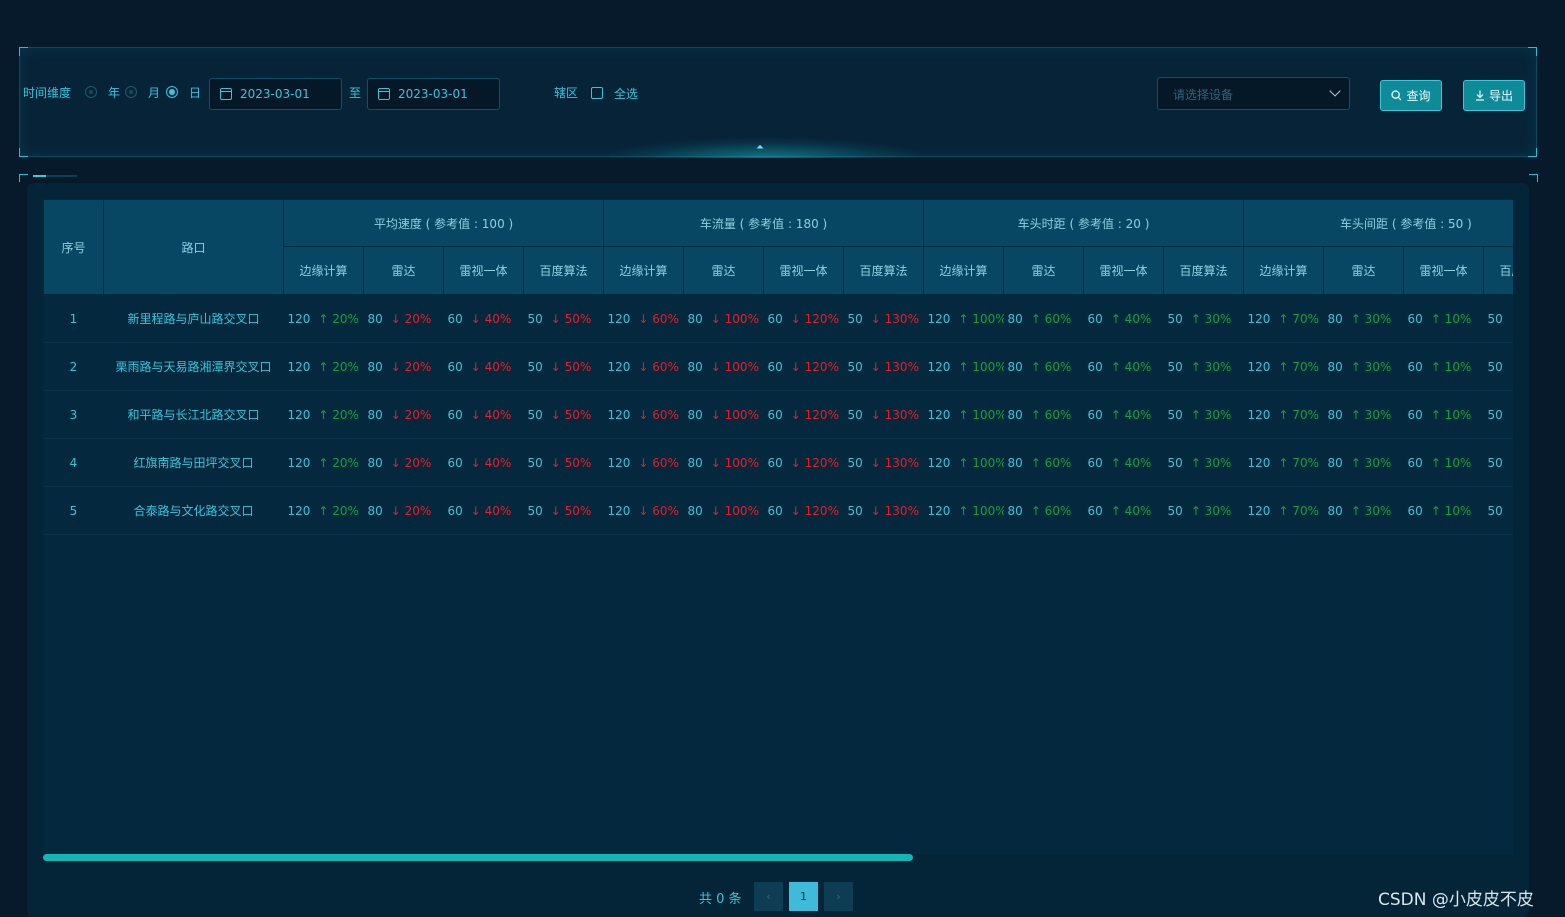 This screenshot has height=917, width=1565. I want to click on sub-header-cell: 雷视一体, so click(1444, 270).